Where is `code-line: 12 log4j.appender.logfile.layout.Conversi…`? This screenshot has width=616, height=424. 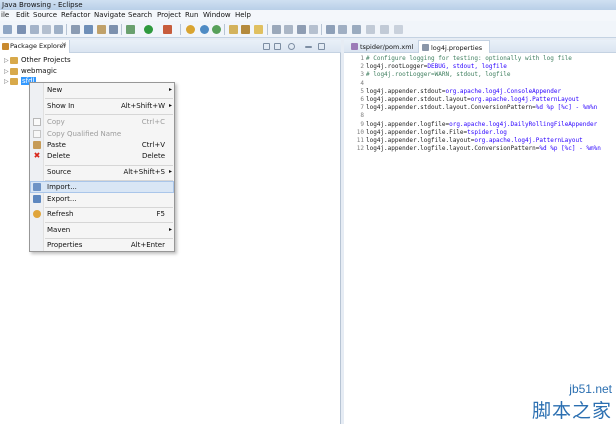
code-line: 12 log4j.appender.logfile.layout.Conversi… is located at coordinates (472, 149).